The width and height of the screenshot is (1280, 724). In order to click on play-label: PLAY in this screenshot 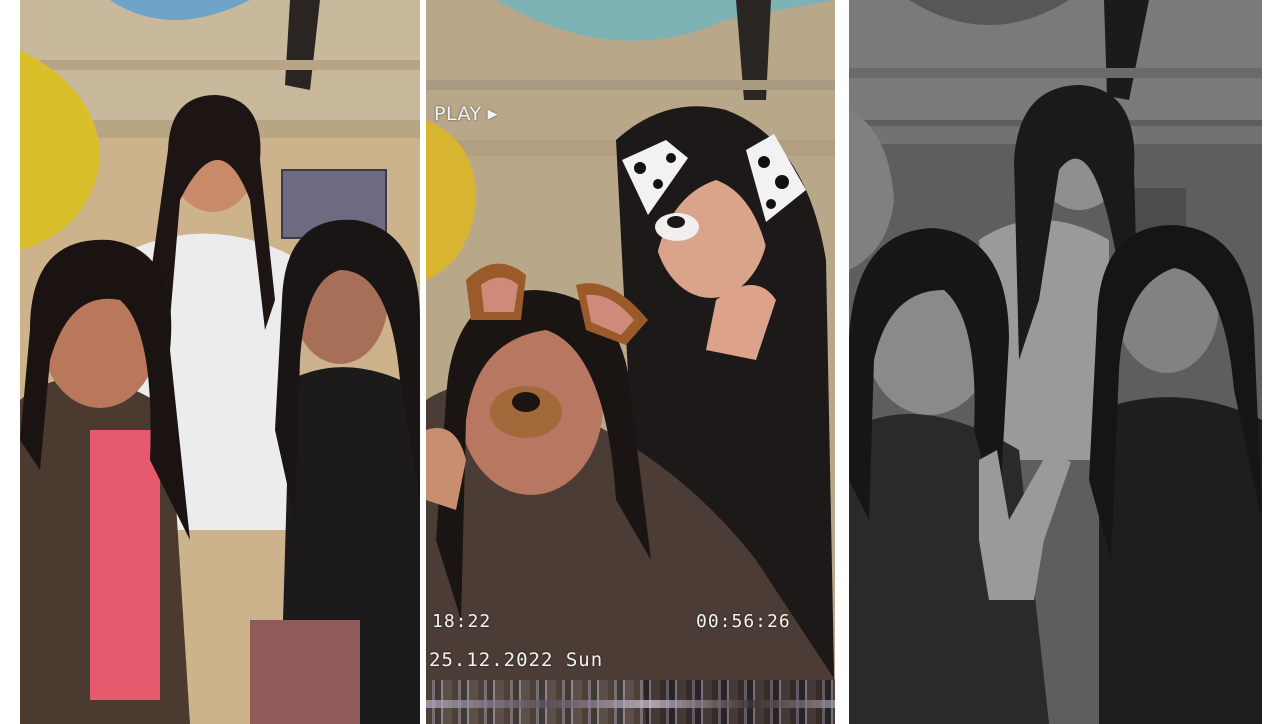, I will do `click(458, 114)`.